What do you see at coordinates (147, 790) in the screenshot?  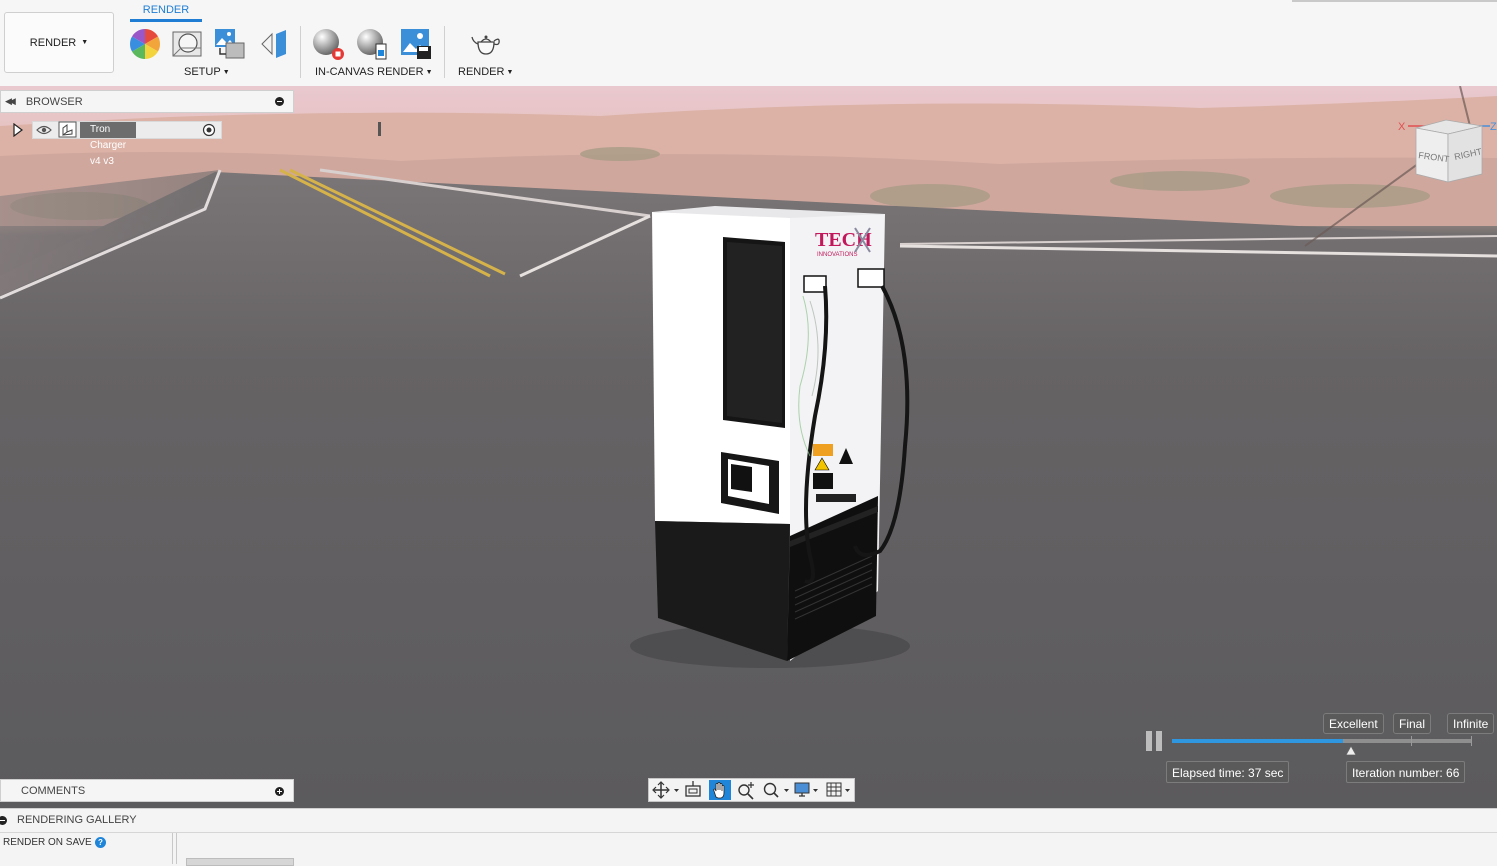 I see `comments-panel-header: COMMENTS` at bounding box center [147, 790].